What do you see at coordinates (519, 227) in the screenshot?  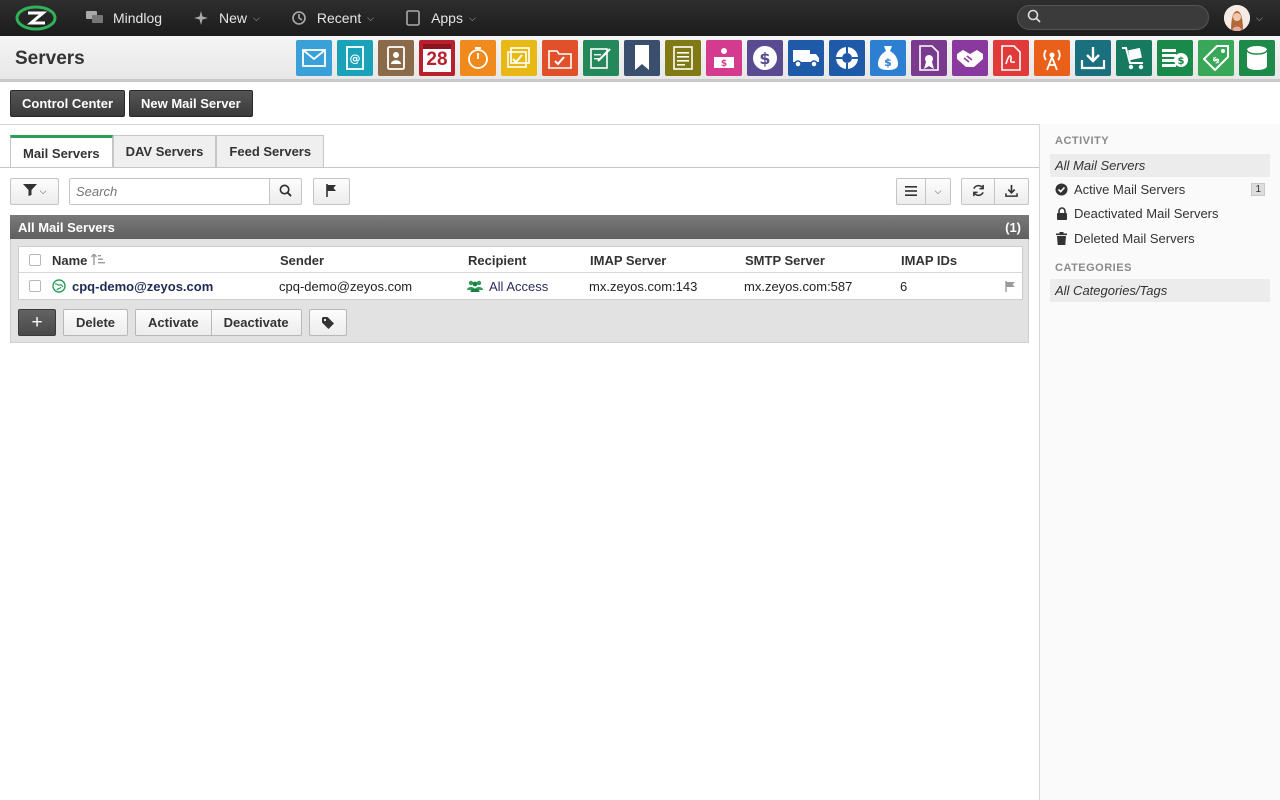 I see `list-header: All Mail Servers (1)` at bounding box center [519, 227].